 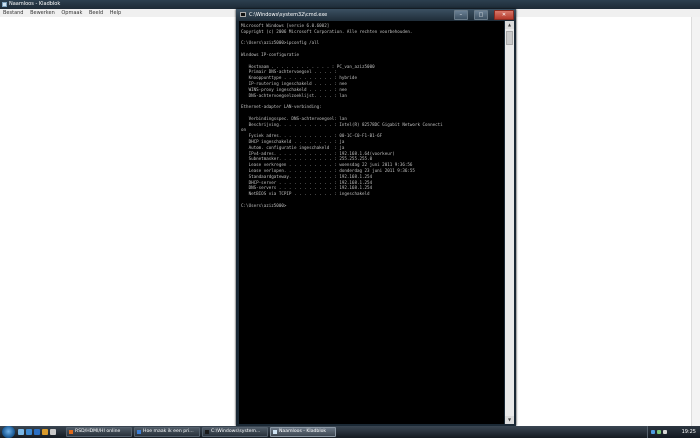 I want to click on network-icon, so click(x=653, y=432).